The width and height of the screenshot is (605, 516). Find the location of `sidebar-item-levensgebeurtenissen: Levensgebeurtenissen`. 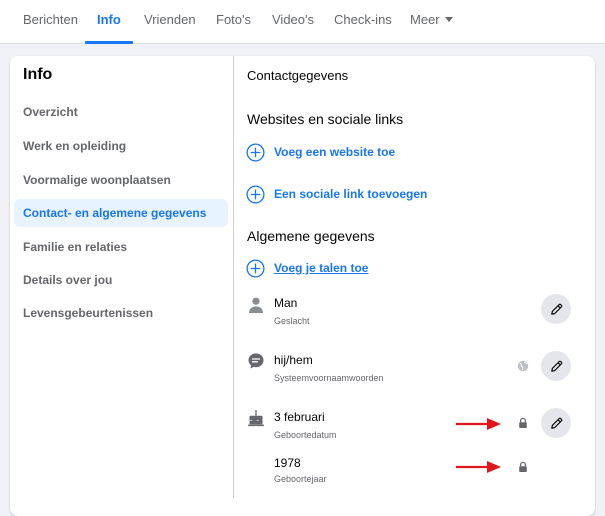

sidebar-item-levensgebeurtenissen: Levensgebeurtenissen is located at coordinates (121, 313).